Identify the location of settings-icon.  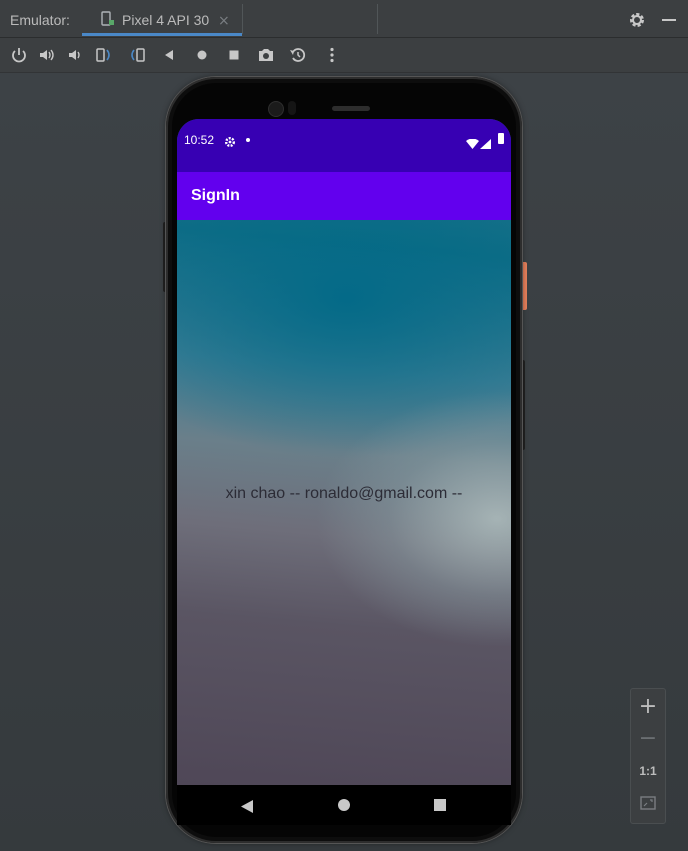
(230, 142).